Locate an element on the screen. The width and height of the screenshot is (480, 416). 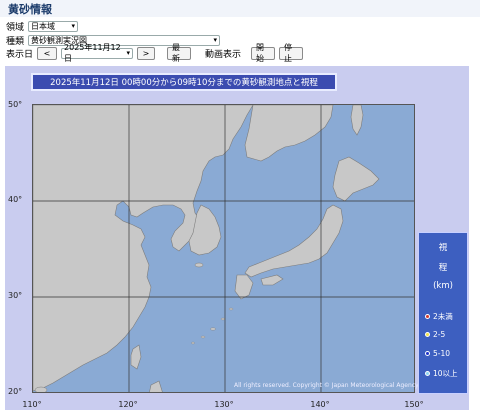
date-row: 表示日 < 2025年11月12日 ▾ > 最新 動画表示 開始 停止 is located at coordinates (155, 53).